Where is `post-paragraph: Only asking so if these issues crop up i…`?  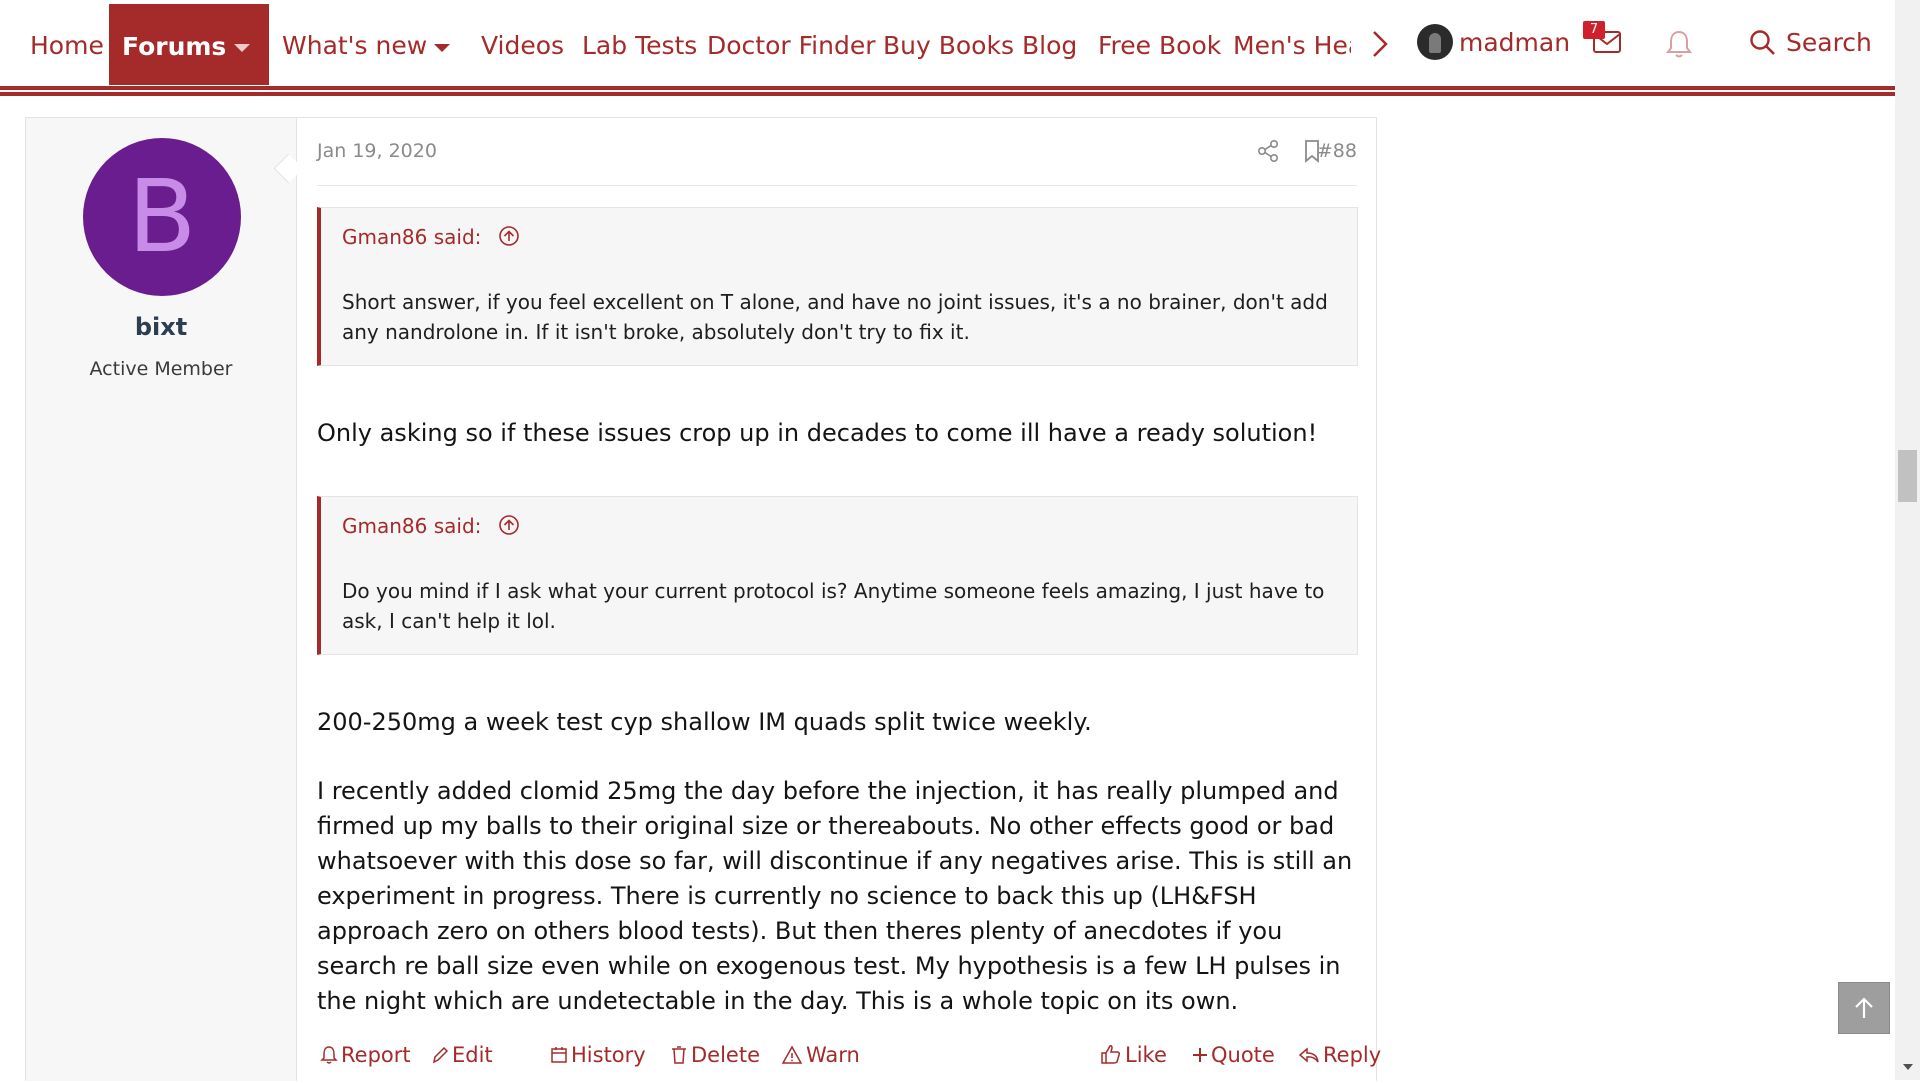
post-paragraph: Only asking so if these issues crop up i… is located at coordinates (817, 433).